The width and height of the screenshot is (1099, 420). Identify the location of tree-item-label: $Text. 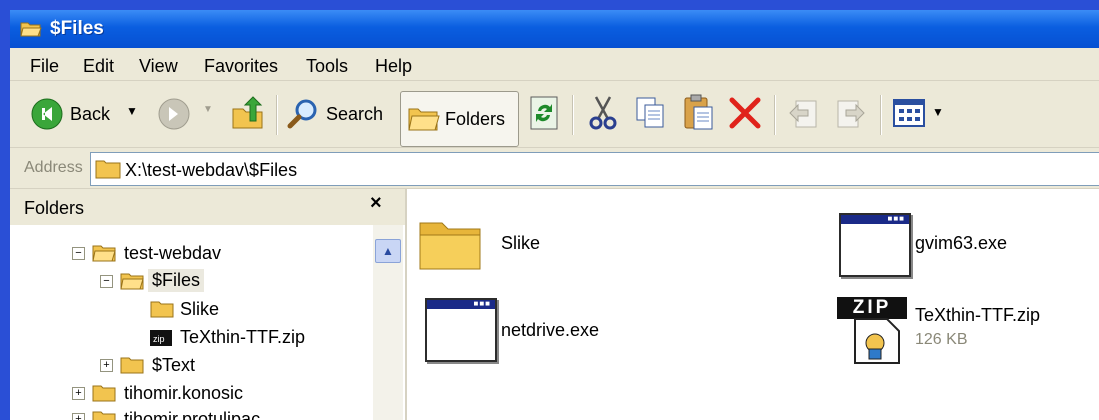
(174, 365).